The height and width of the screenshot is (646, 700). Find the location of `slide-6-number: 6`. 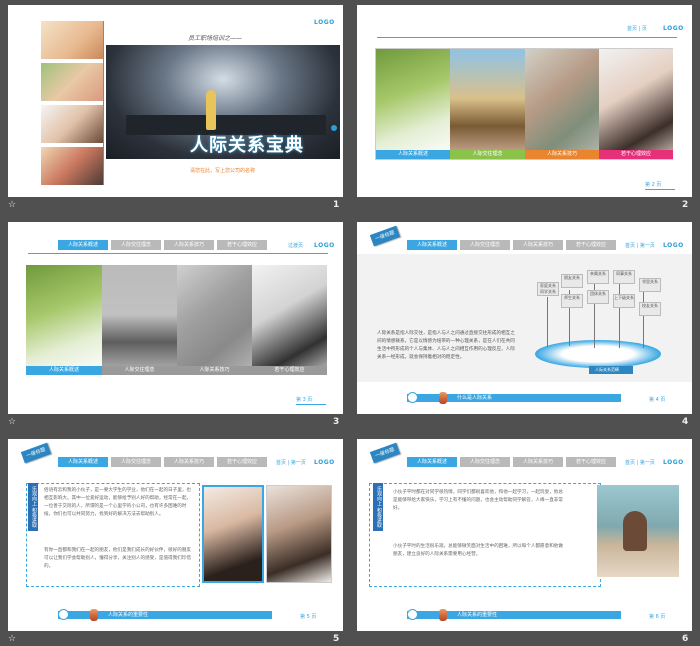

slide-6-number: 6 is located at coordinates (685, 639).